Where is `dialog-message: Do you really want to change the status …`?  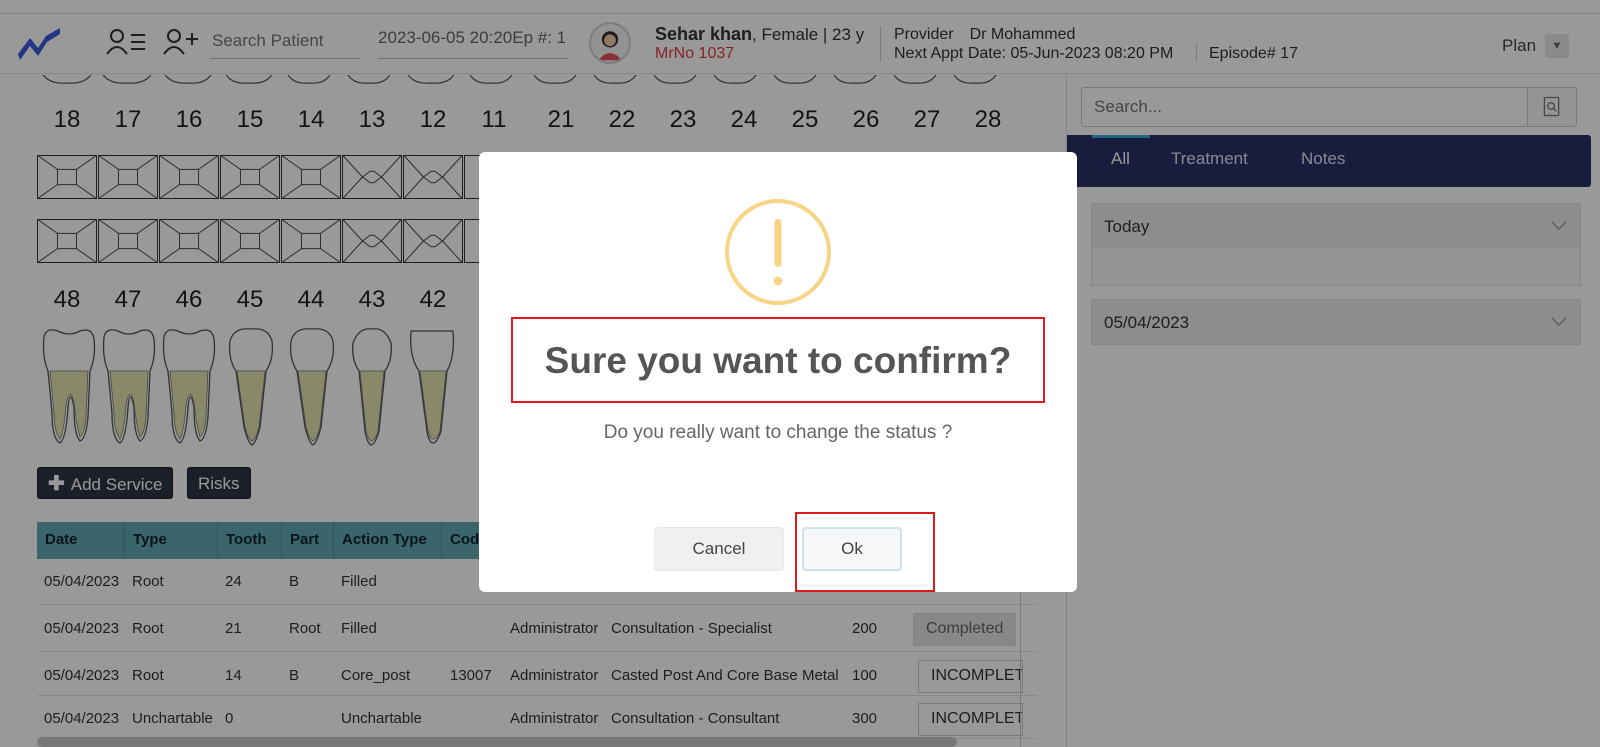 dialog-message: Do you really want to change the status … is located at coordinates (778, 432).